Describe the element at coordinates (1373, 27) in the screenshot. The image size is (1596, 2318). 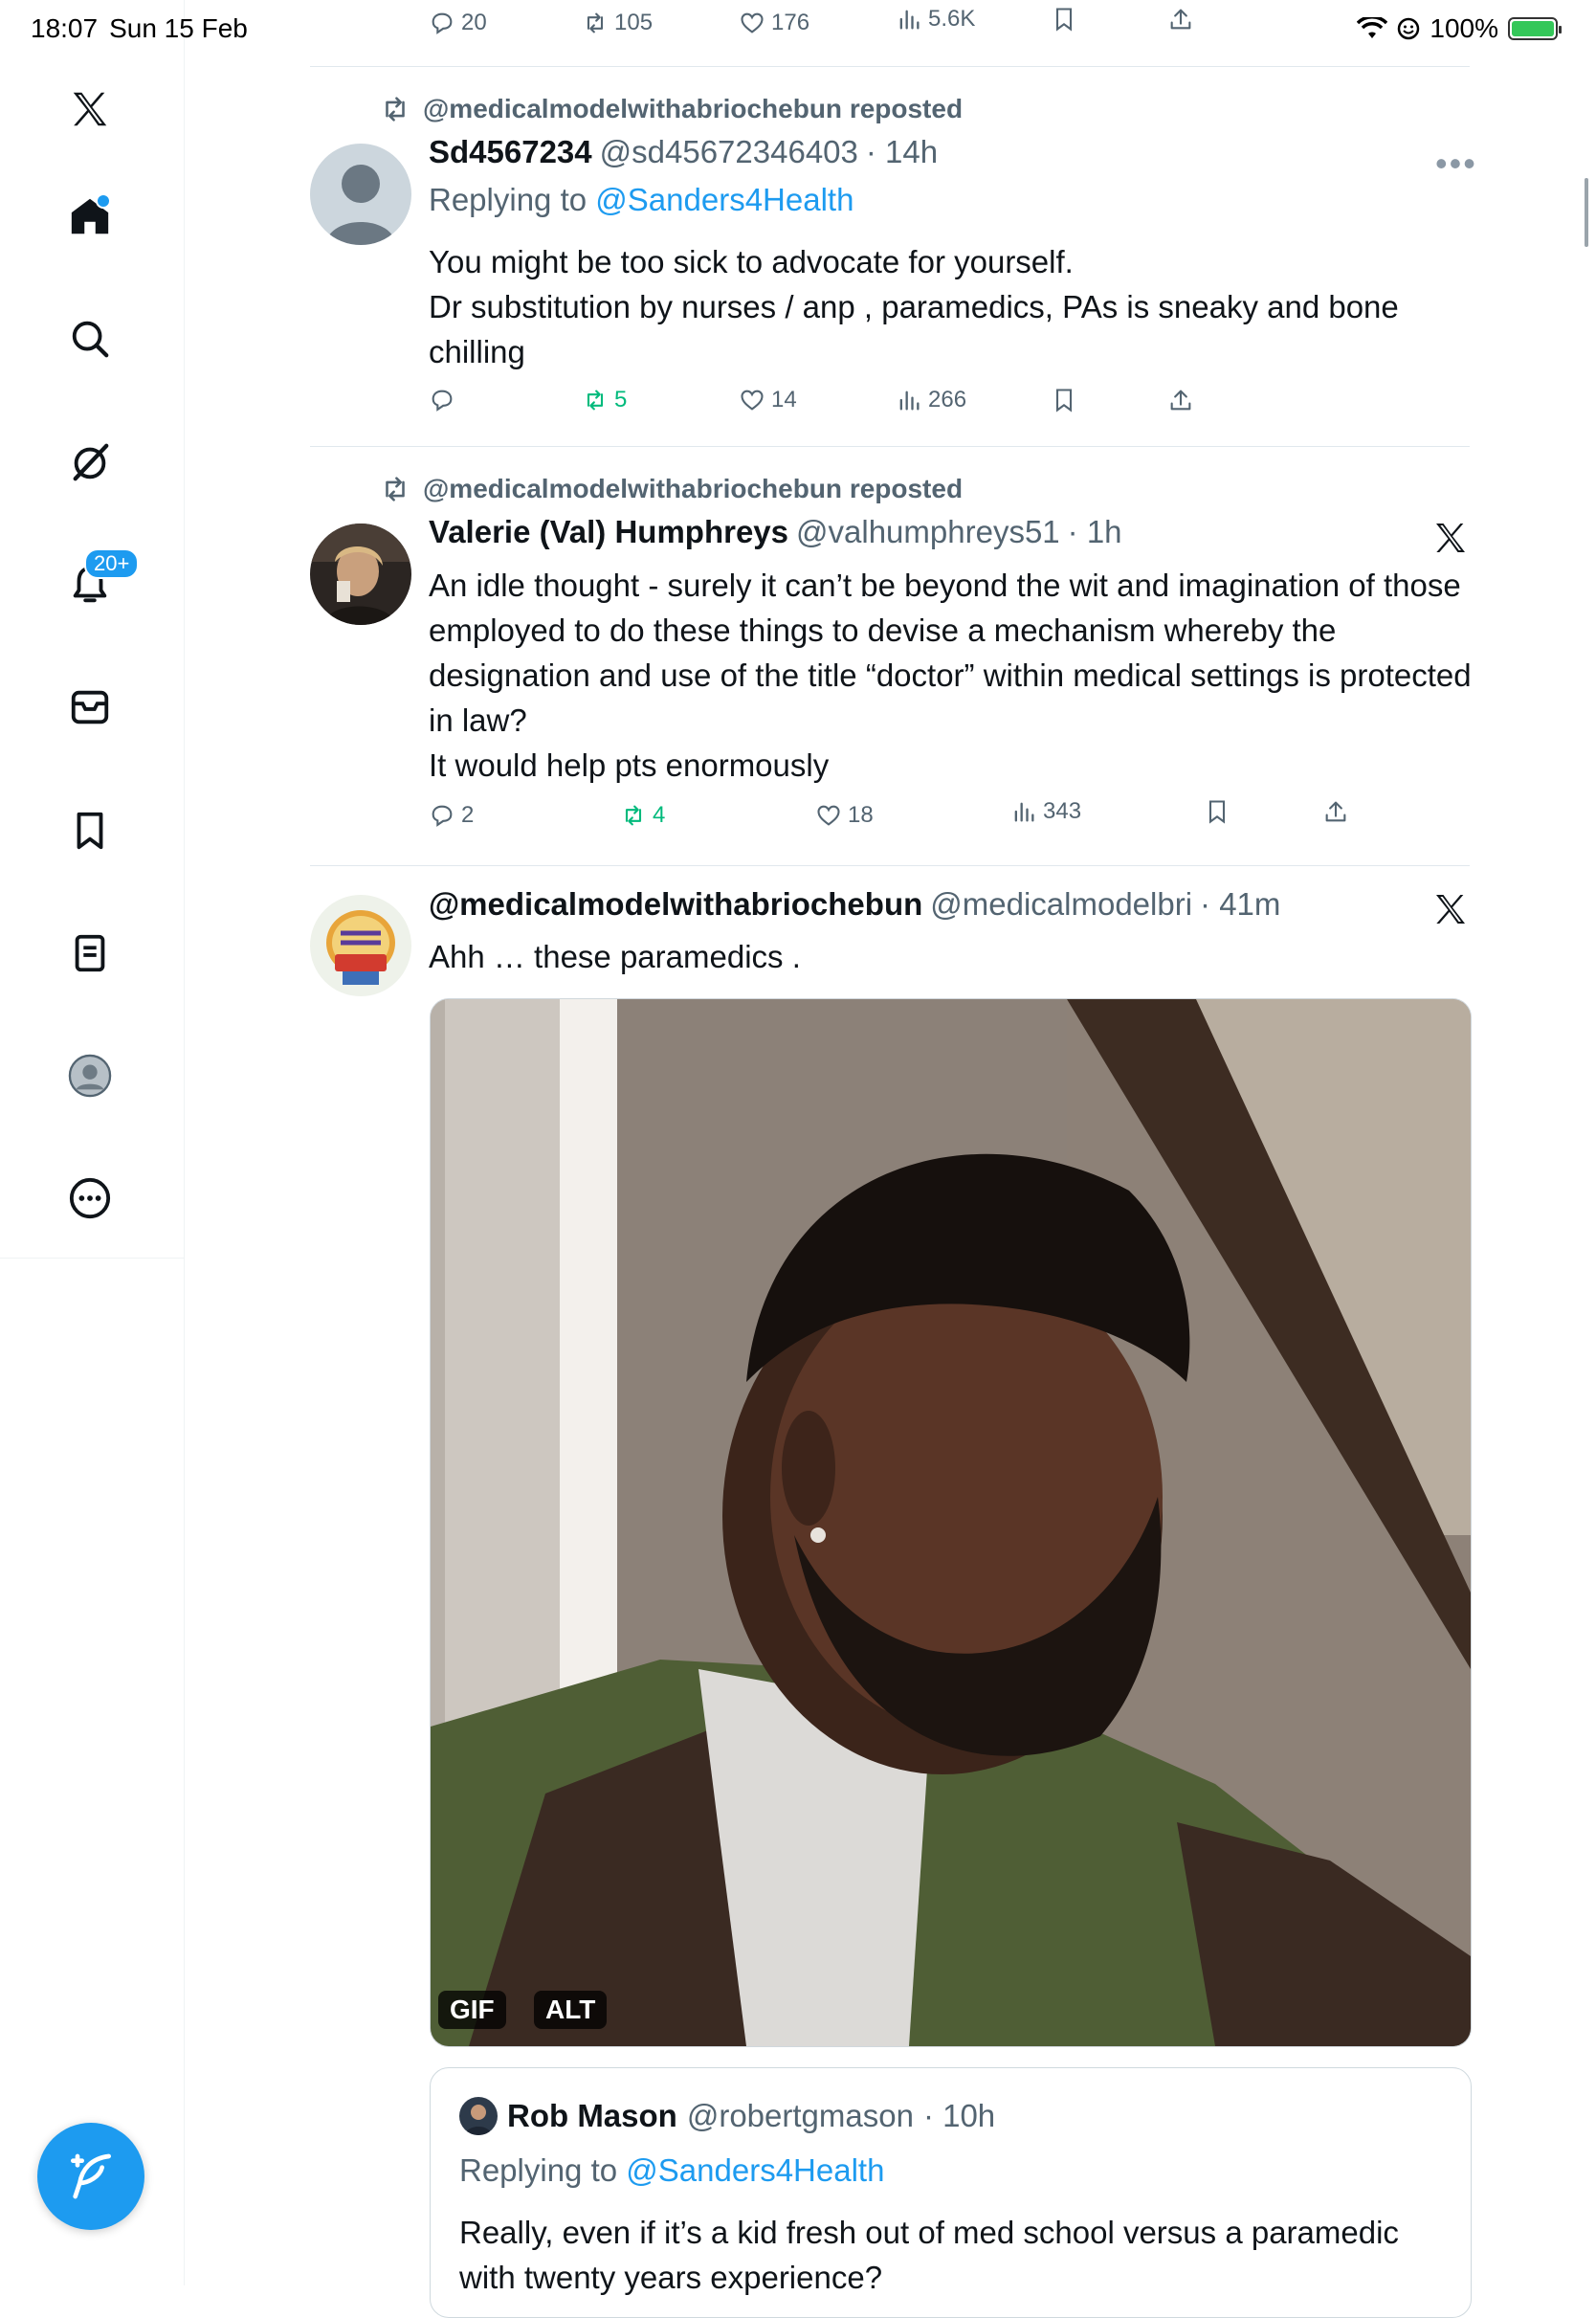
I see `wifi-icon` at that location.